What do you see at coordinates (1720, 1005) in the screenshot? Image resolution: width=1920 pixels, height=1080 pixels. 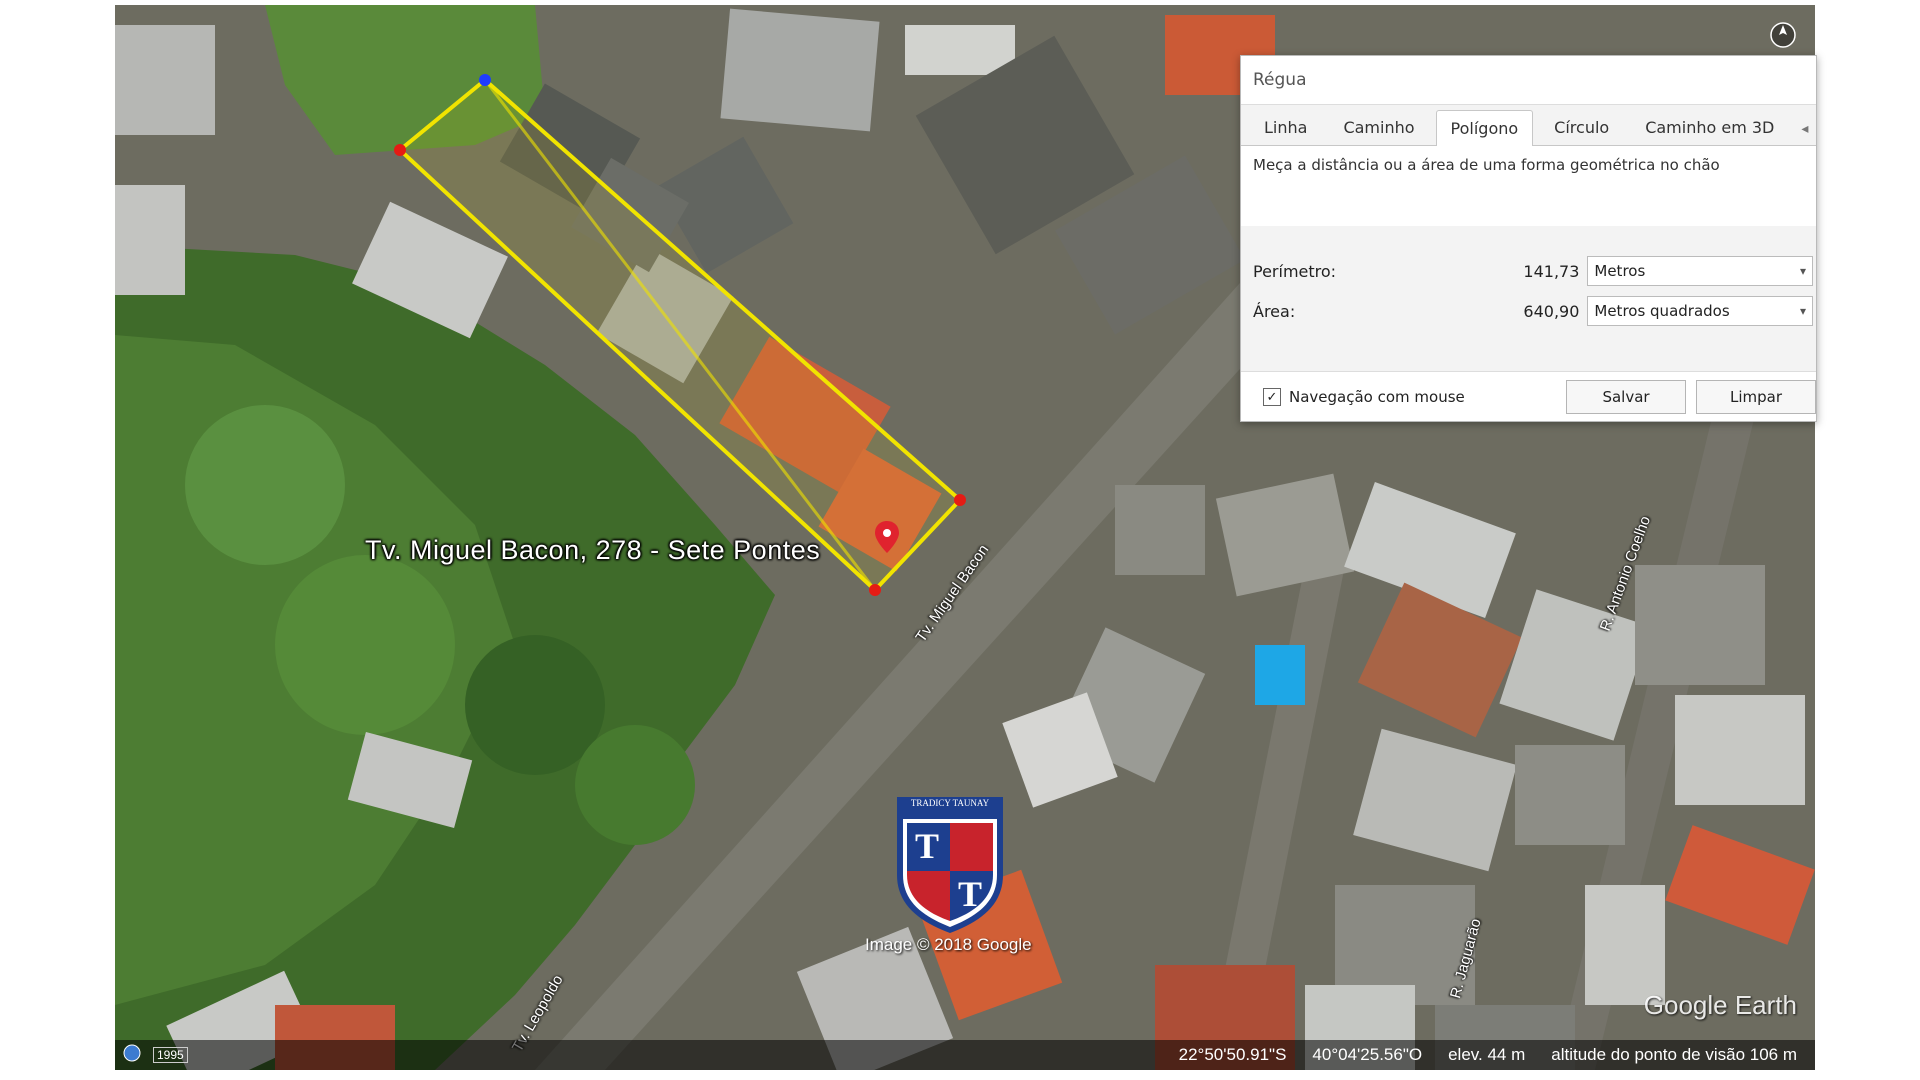 I see `google-earth-logo: Google Earth` at bounding box center [1720, 1005].